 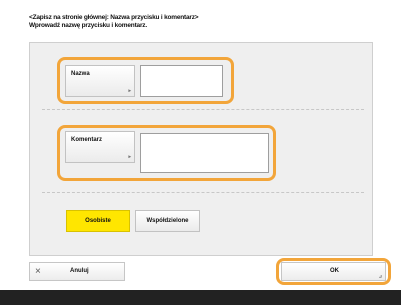 What do you see at coordinates (204, 153) in the screenshot?
I see `comment-field` at bounding box center [204, 153].